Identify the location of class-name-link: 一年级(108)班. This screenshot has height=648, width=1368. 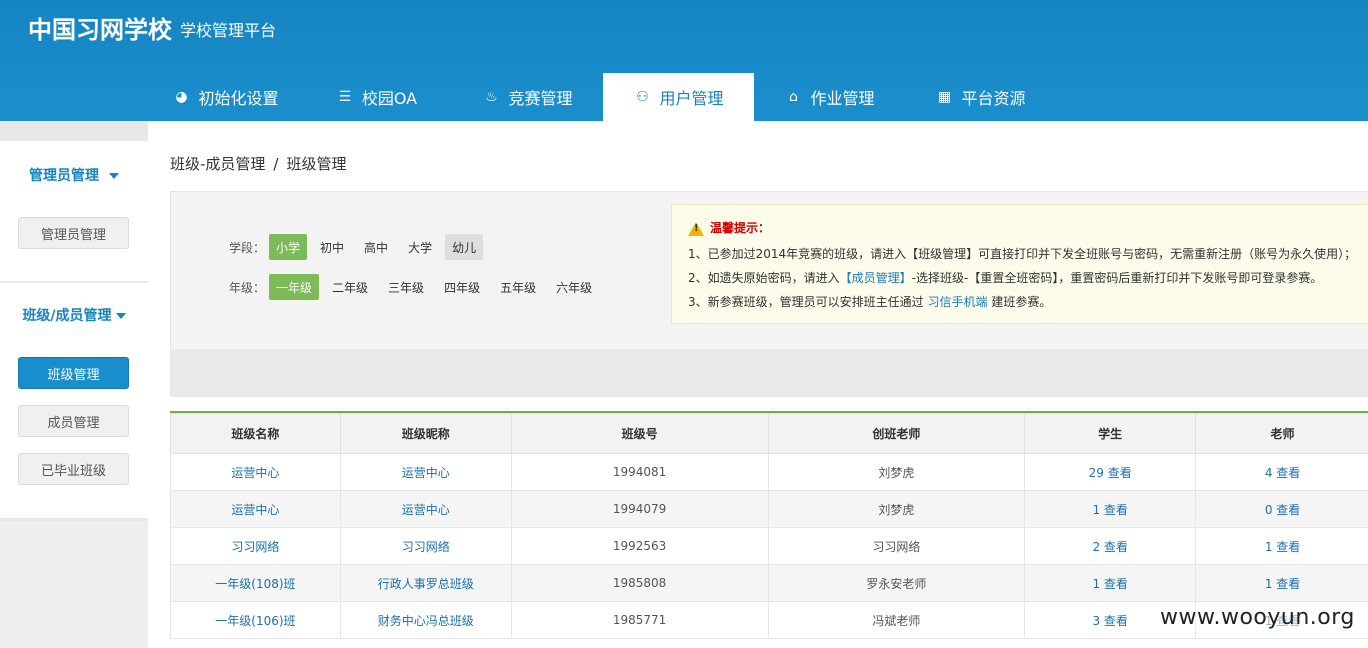
(255, 584).